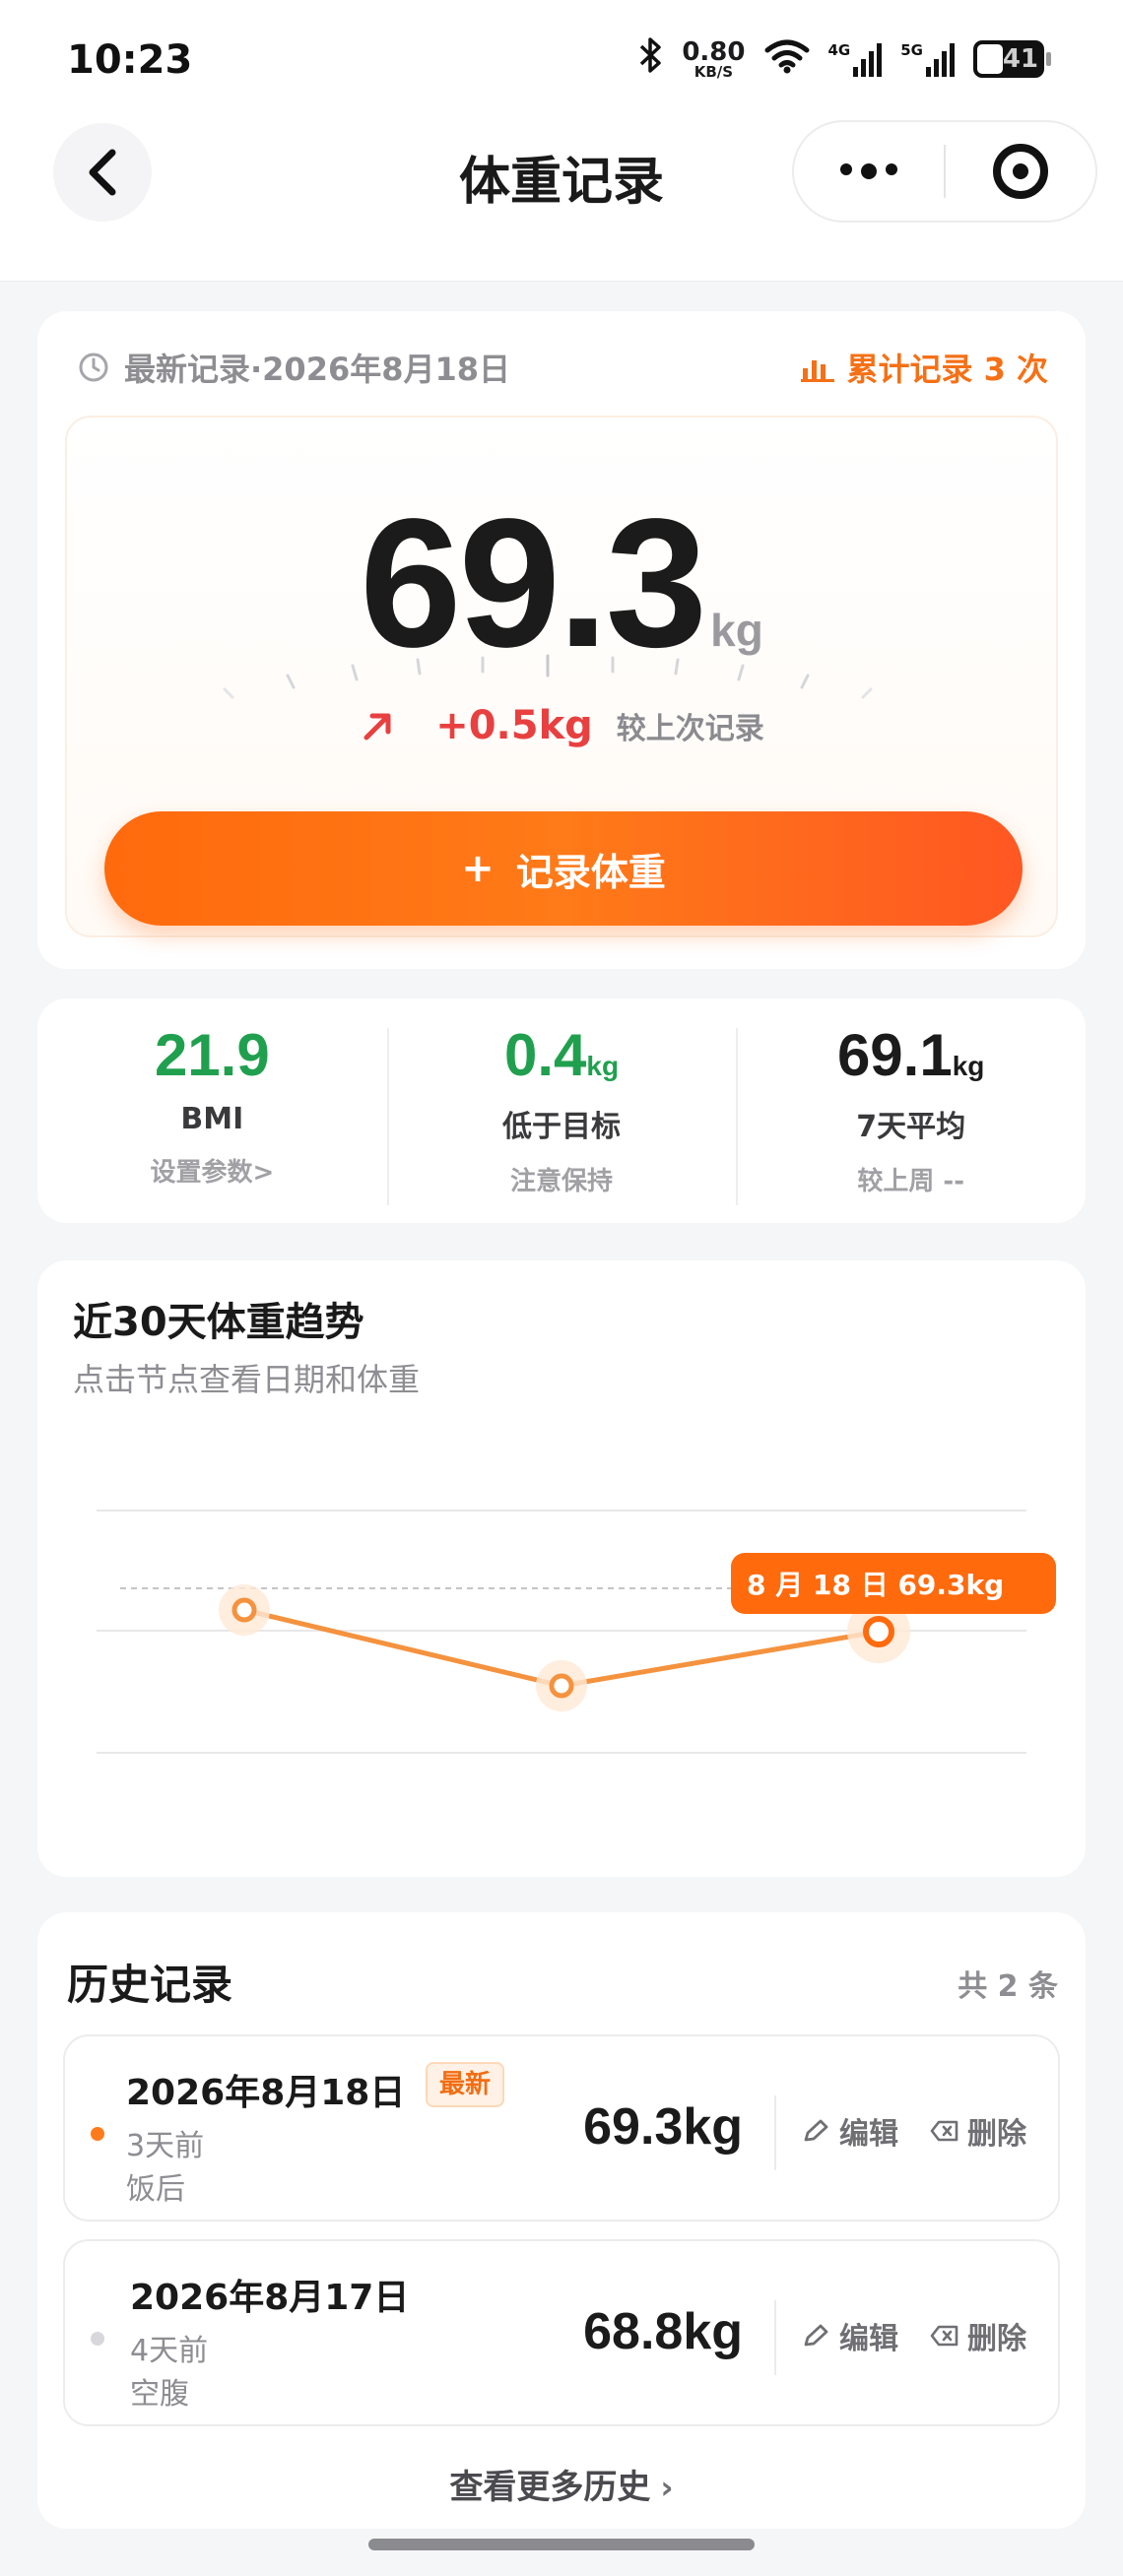 The width and height of the screenshot is (1123, 2576). I want to click on stat-7day-average-number: 69.1, so click(894, 1055).